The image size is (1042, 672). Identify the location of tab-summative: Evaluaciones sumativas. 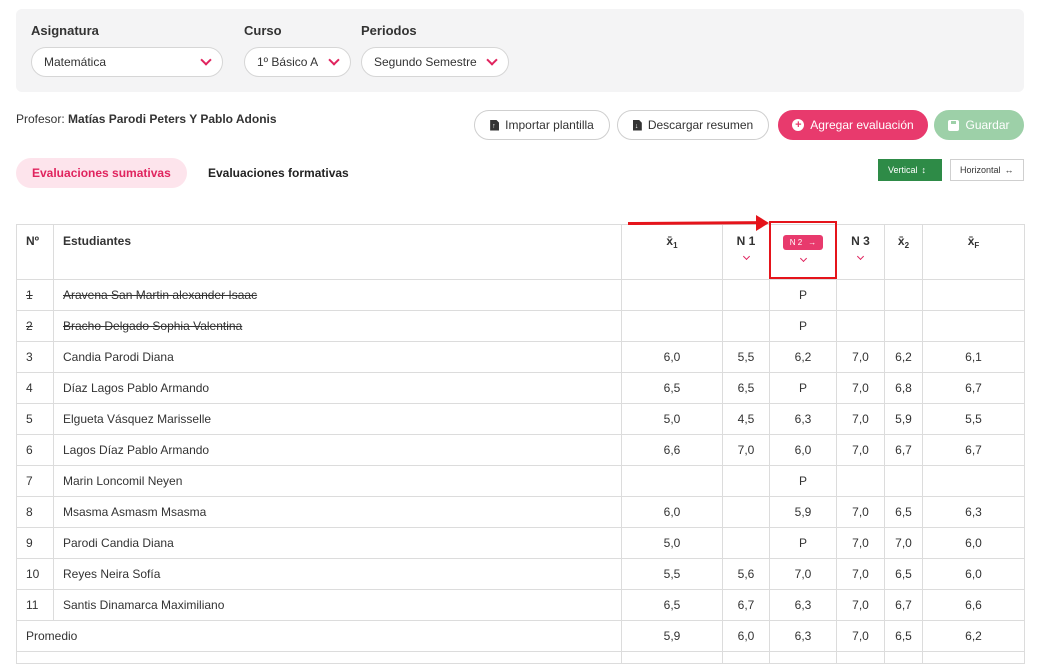
(101, 173).